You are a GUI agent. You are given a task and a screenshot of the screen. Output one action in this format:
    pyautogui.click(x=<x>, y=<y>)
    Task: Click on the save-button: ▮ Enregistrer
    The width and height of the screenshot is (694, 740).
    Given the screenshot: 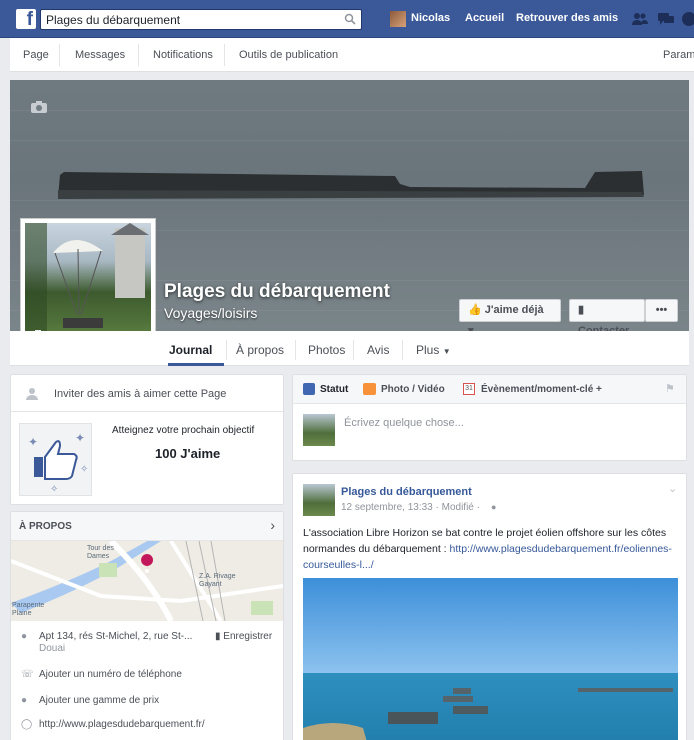 What is the action you would take?
    pyautogui.click(x=243, y=636)
    